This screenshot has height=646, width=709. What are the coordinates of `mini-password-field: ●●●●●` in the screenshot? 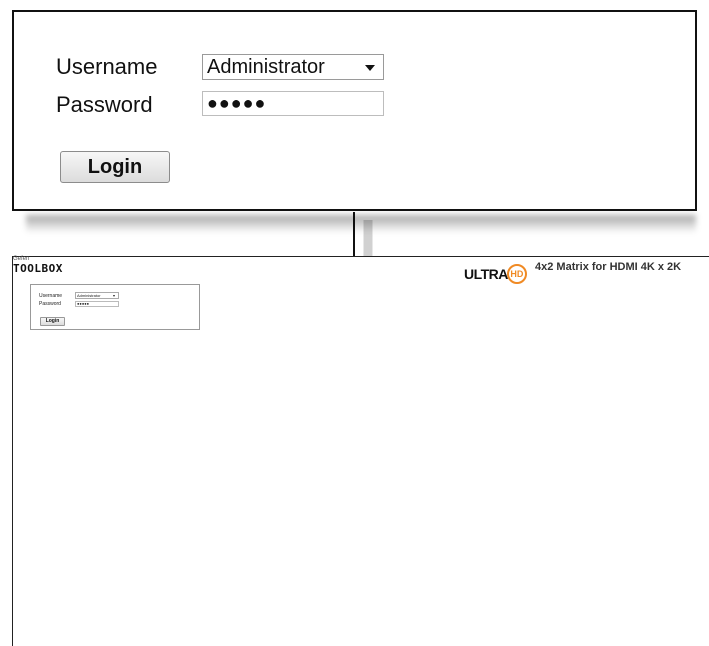 It's located at (97, 304).